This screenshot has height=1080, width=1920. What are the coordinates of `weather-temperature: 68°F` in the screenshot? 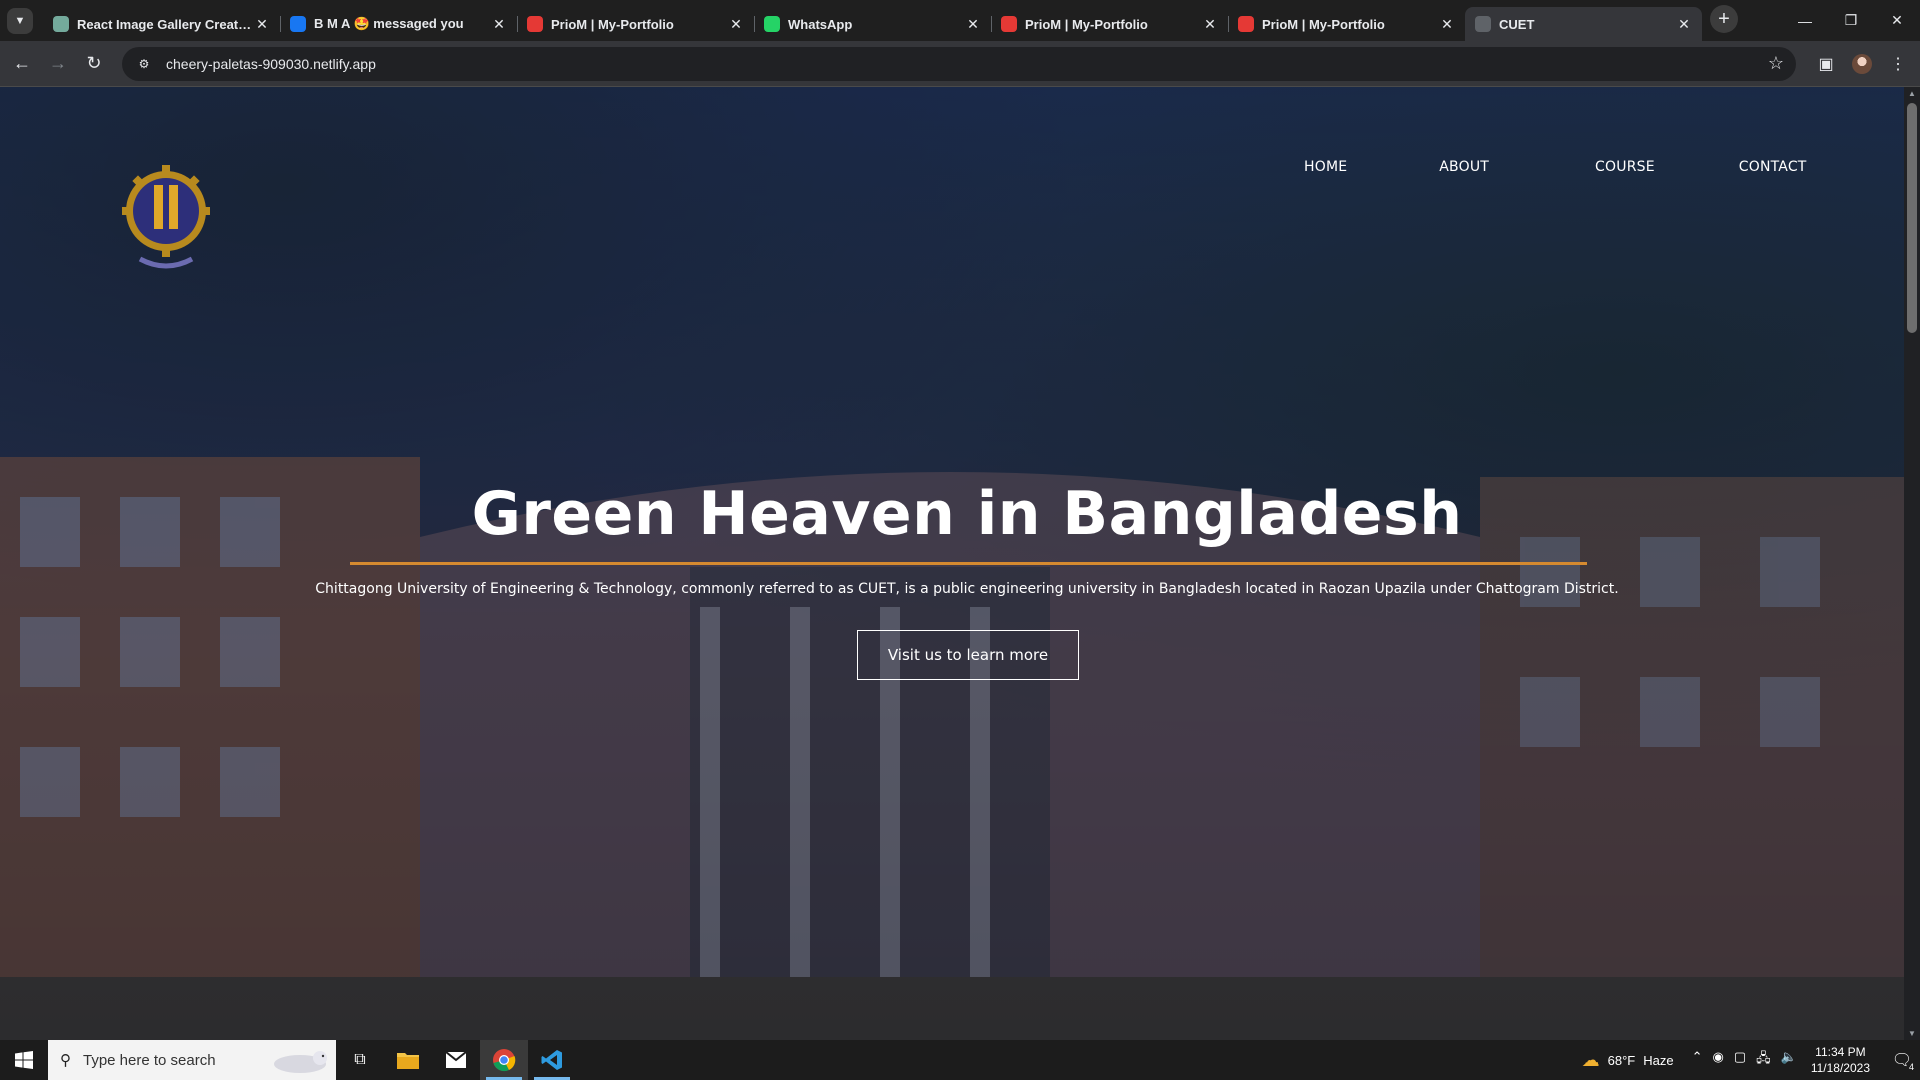 It's located at (1621, 1060).